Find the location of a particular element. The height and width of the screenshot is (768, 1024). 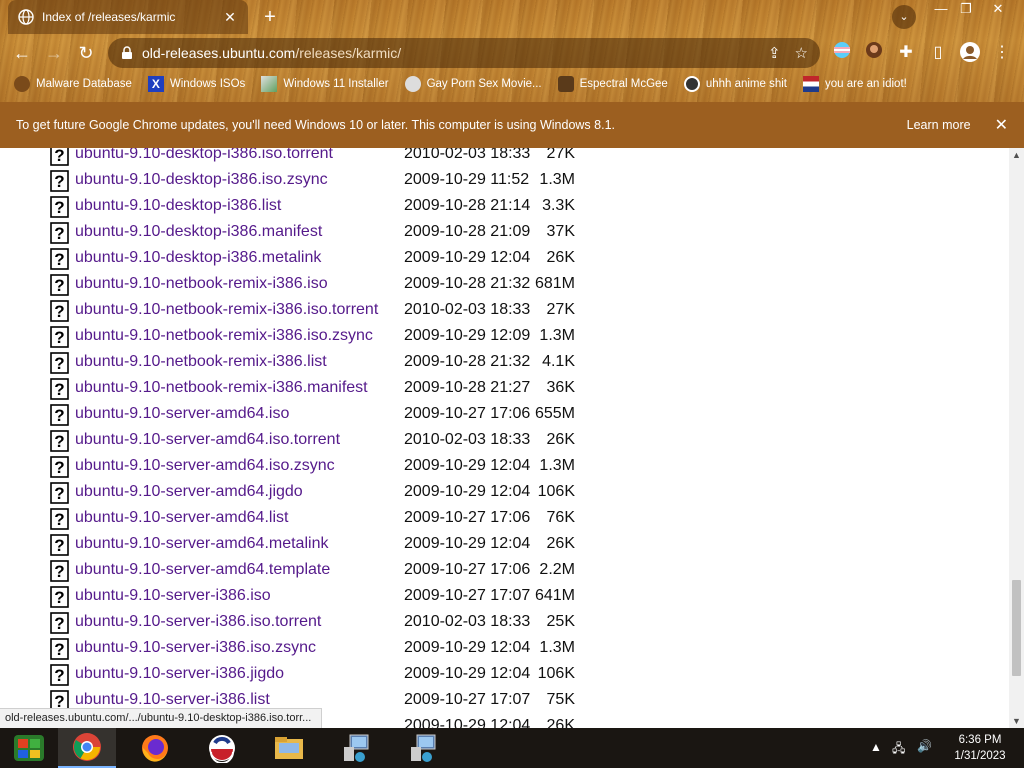

reload-icon: ↻ is located at coordinates (86, 53).